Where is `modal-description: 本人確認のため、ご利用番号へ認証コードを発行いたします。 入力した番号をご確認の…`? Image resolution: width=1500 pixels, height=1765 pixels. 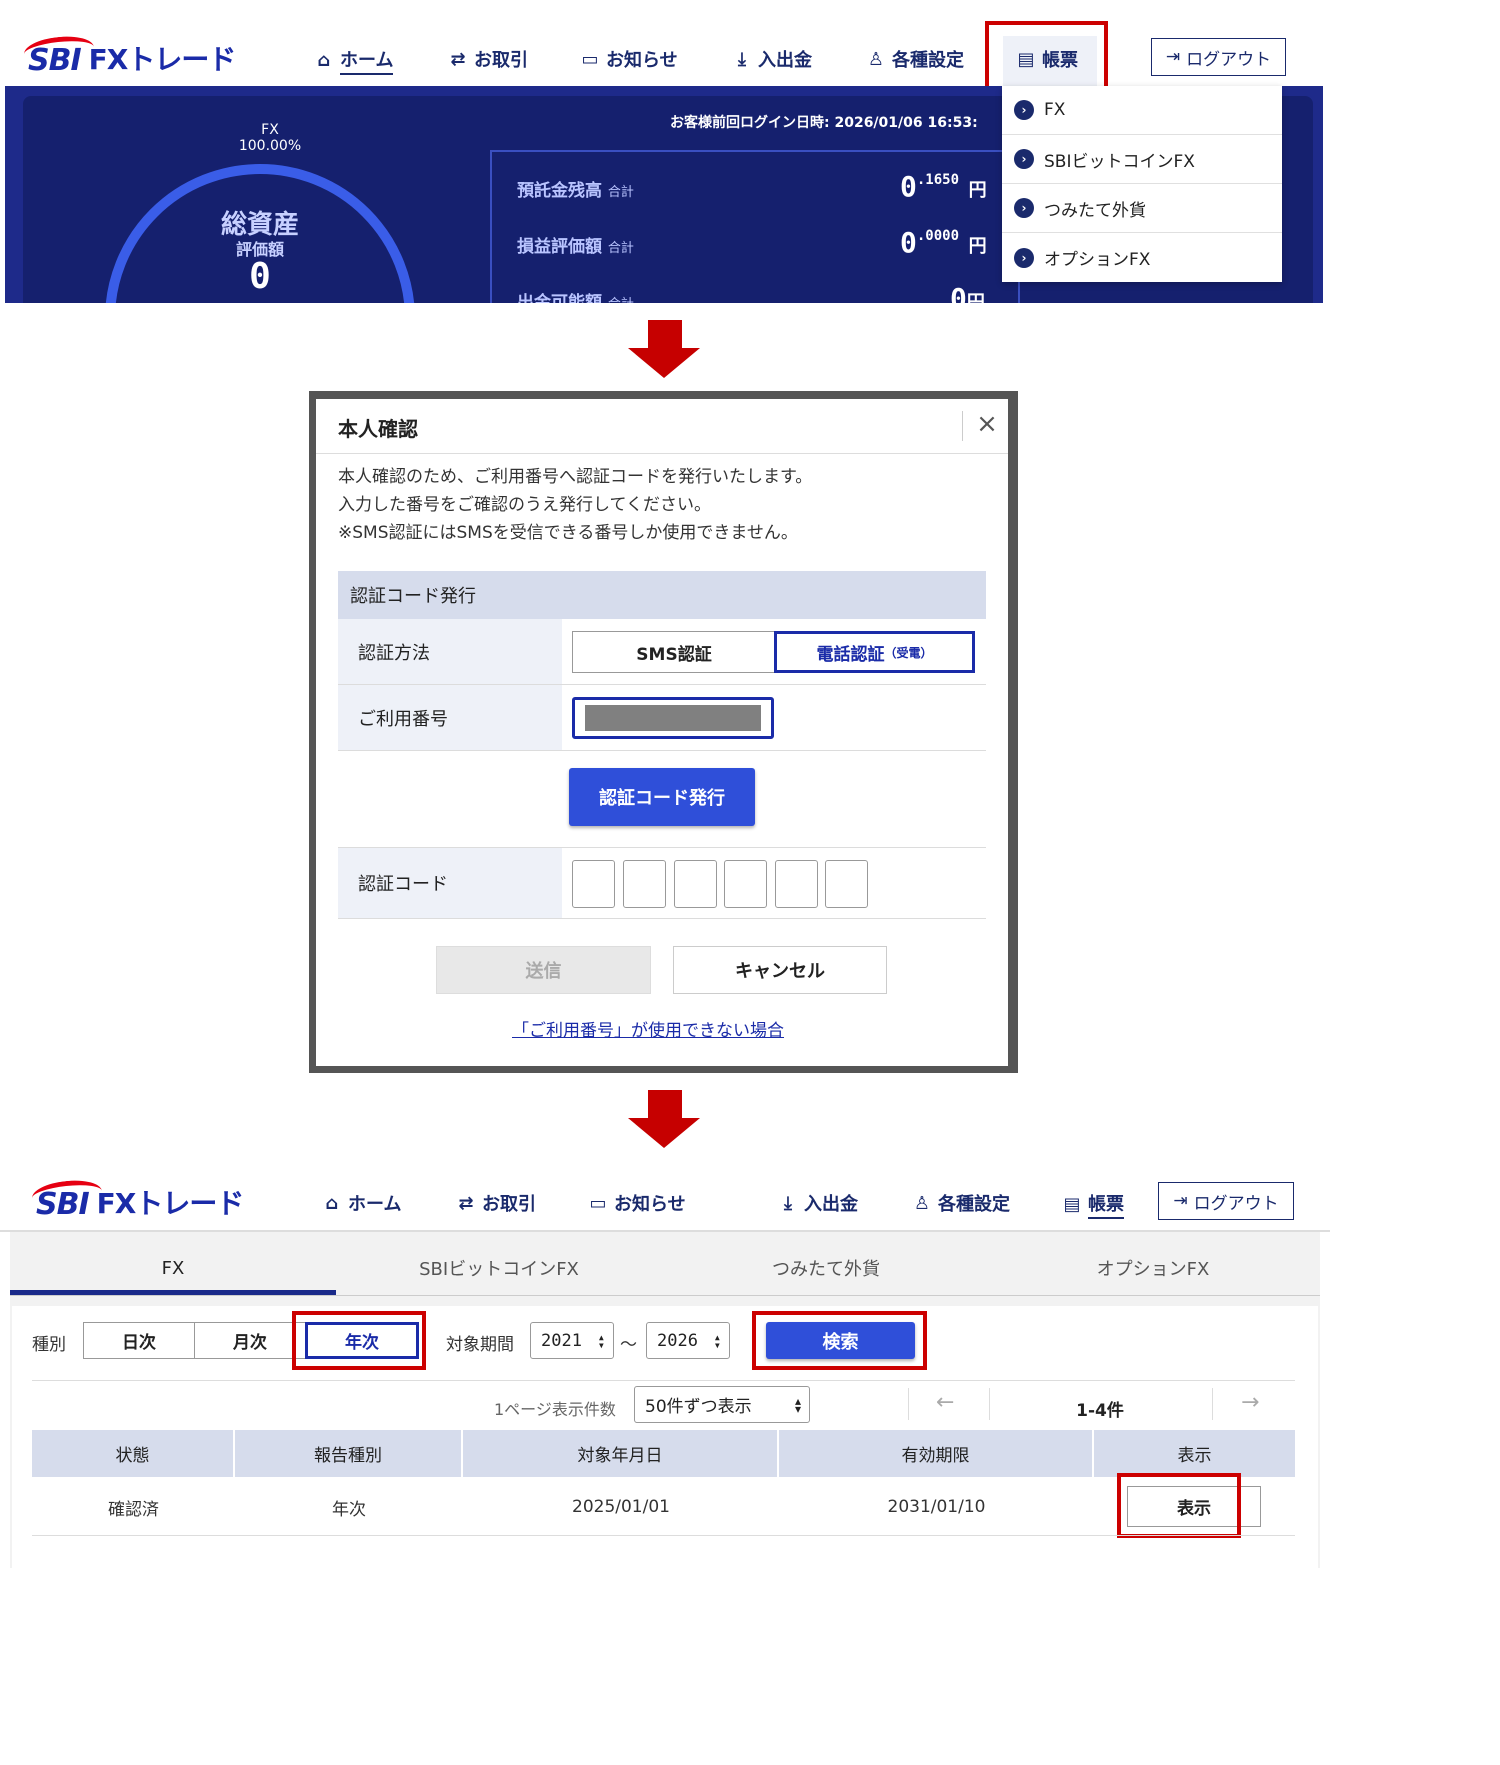
modal-description: 本人確認のため、ご利用番号へ認証コードを発行いたします。 入力した番号をご確認の… is located at coordinates (663, 505).